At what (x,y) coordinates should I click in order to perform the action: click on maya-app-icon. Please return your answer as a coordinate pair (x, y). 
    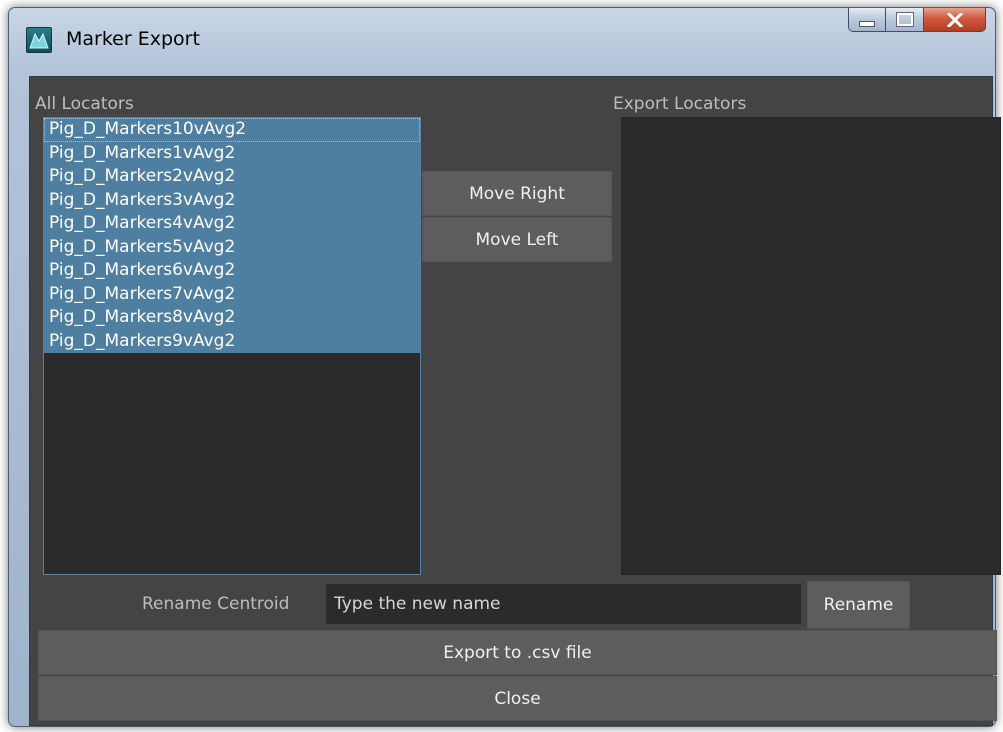
    Looking at the image, I should click on (39, 40).